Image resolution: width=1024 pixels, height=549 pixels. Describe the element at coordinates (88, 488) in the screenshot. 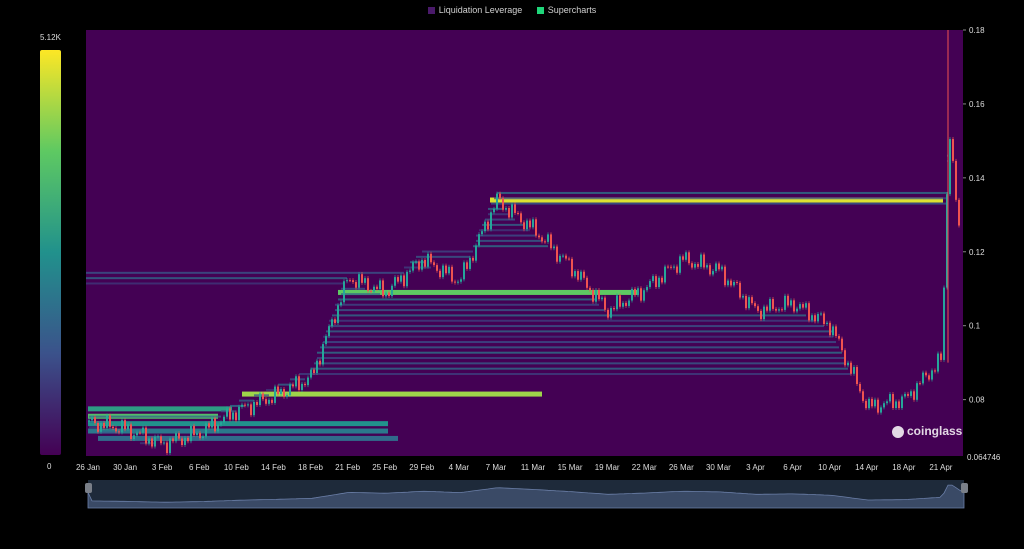

I see `navigator-left-handle` at that location.